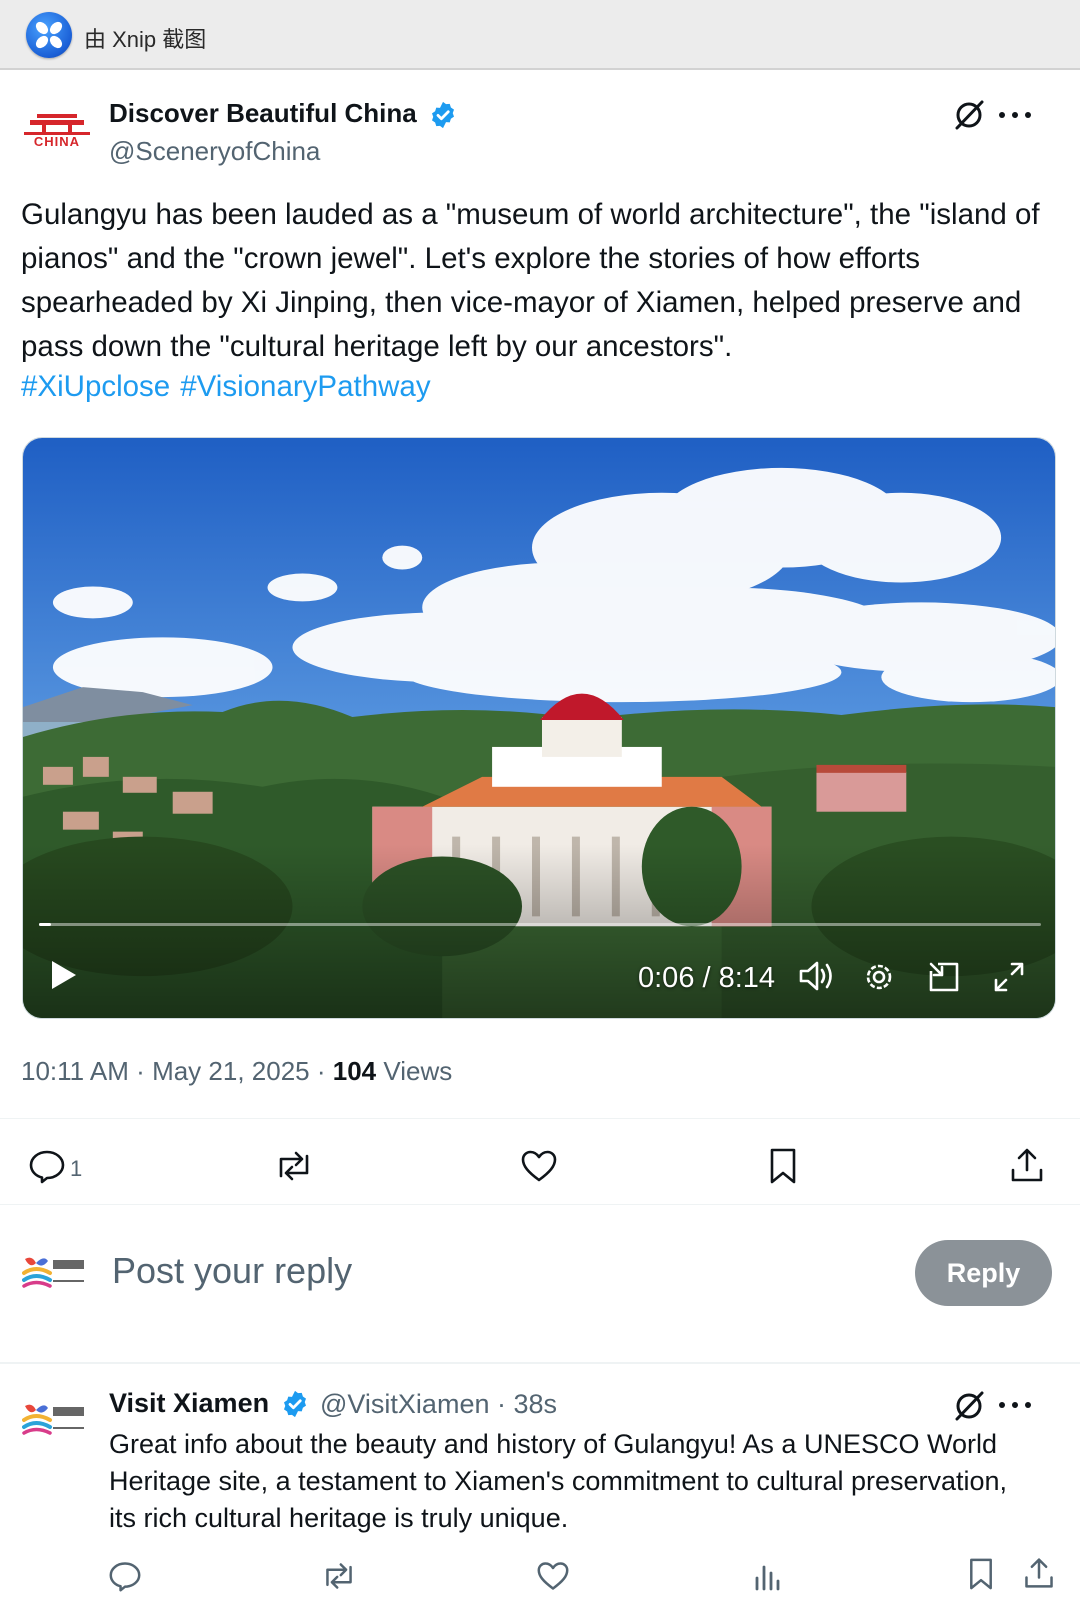  Describe the element at coordinates (707, 978) in the screenshot. I see `video-time: 0:06 / 8:14` at that location.